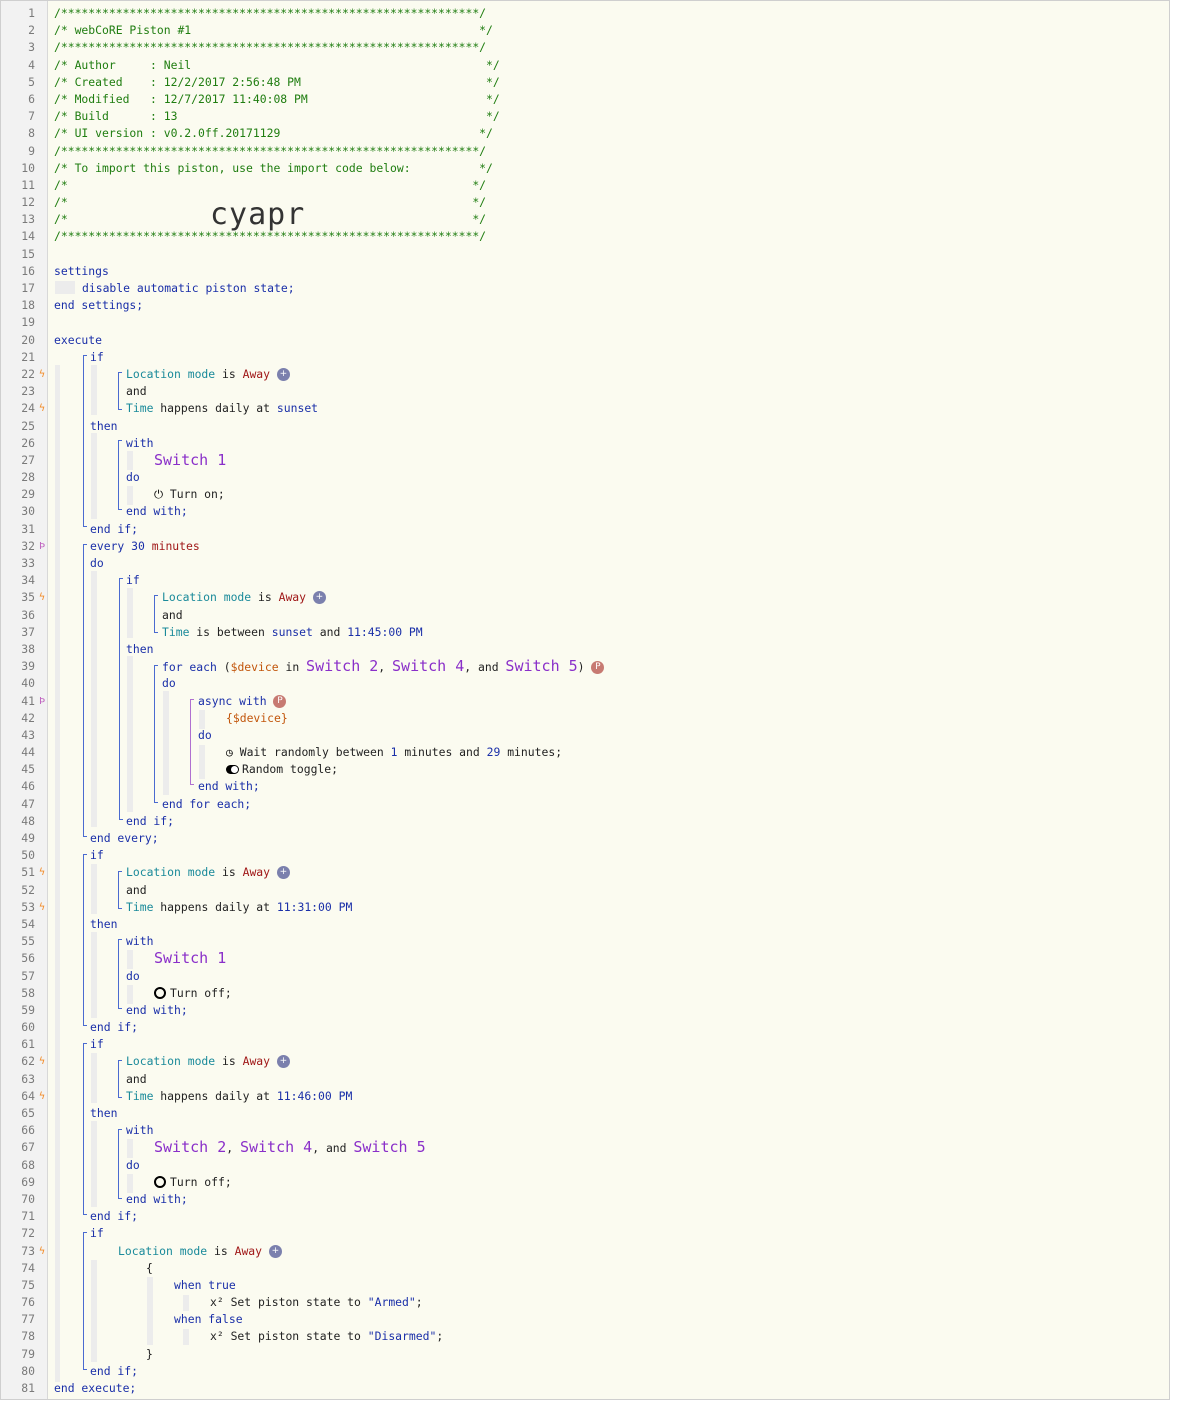  What do you see at coordinates (217, 1336) in the screenshot?
I see `x2-icon: x²` at bounding box center [217, 1336].